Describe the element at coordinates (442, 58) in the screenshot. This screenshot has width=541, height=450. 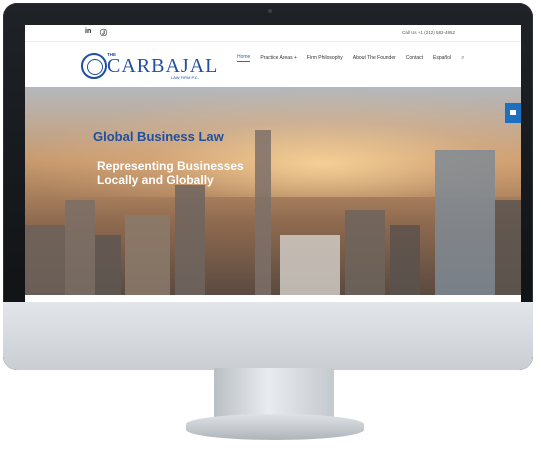
I see `nav-espanol: Español` at that location.